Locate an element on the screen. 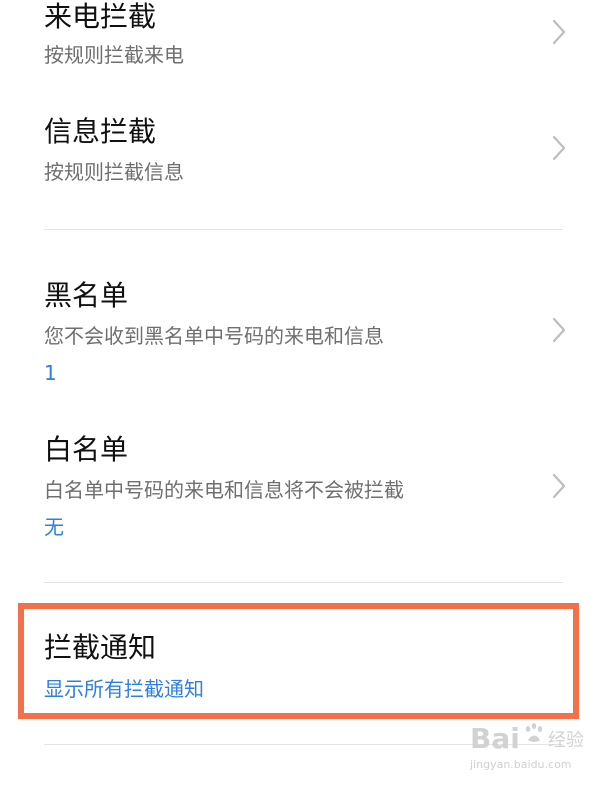  message-blocking-subtitle: 按规则拦截信息 is located at coordinates (114, 172).